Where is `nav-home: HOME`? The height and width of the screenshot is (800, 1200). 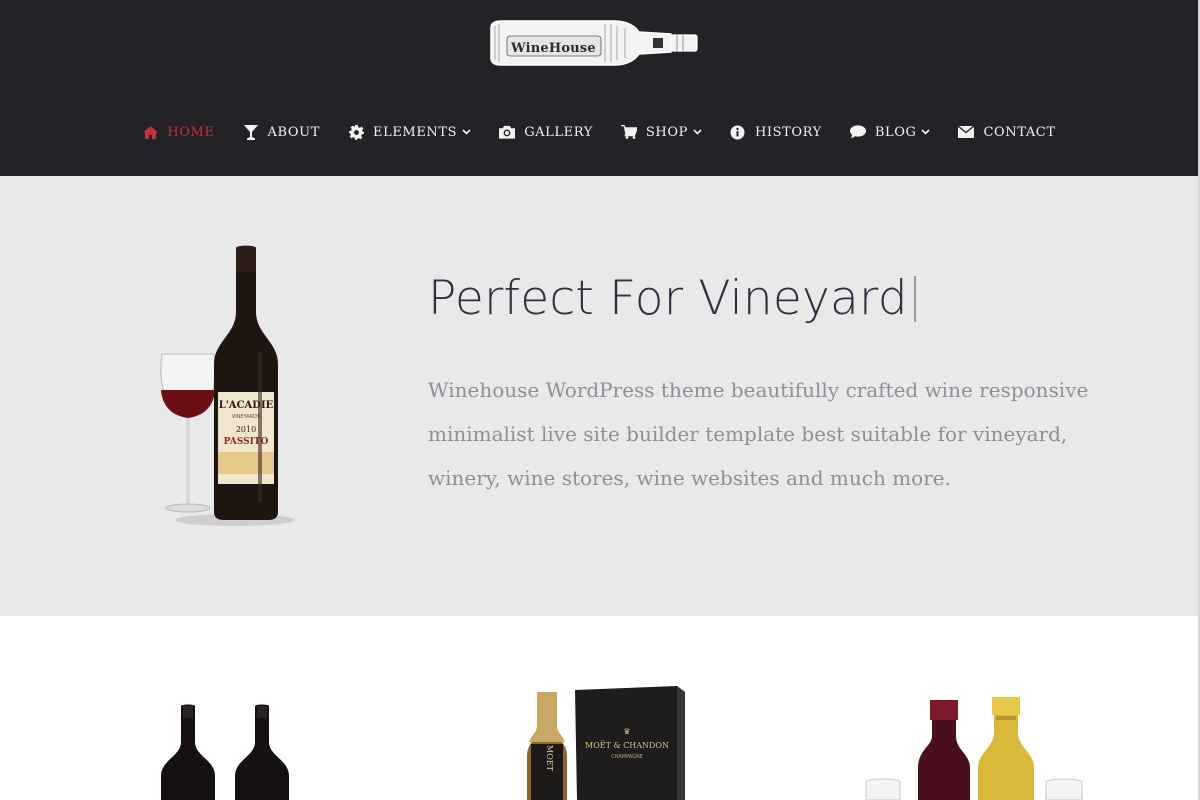 nav-home: HOME is located at coordinates (178, 132).